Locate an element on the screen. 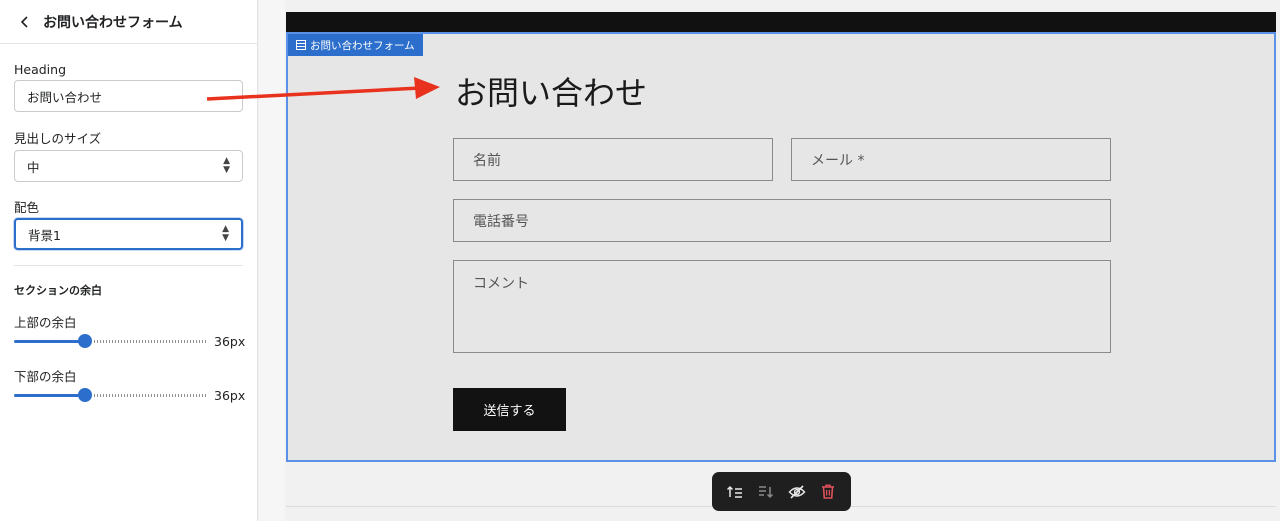 This screenshot has height=521, width=1280. name-field: 名前 is located at coordinates (613, 159).